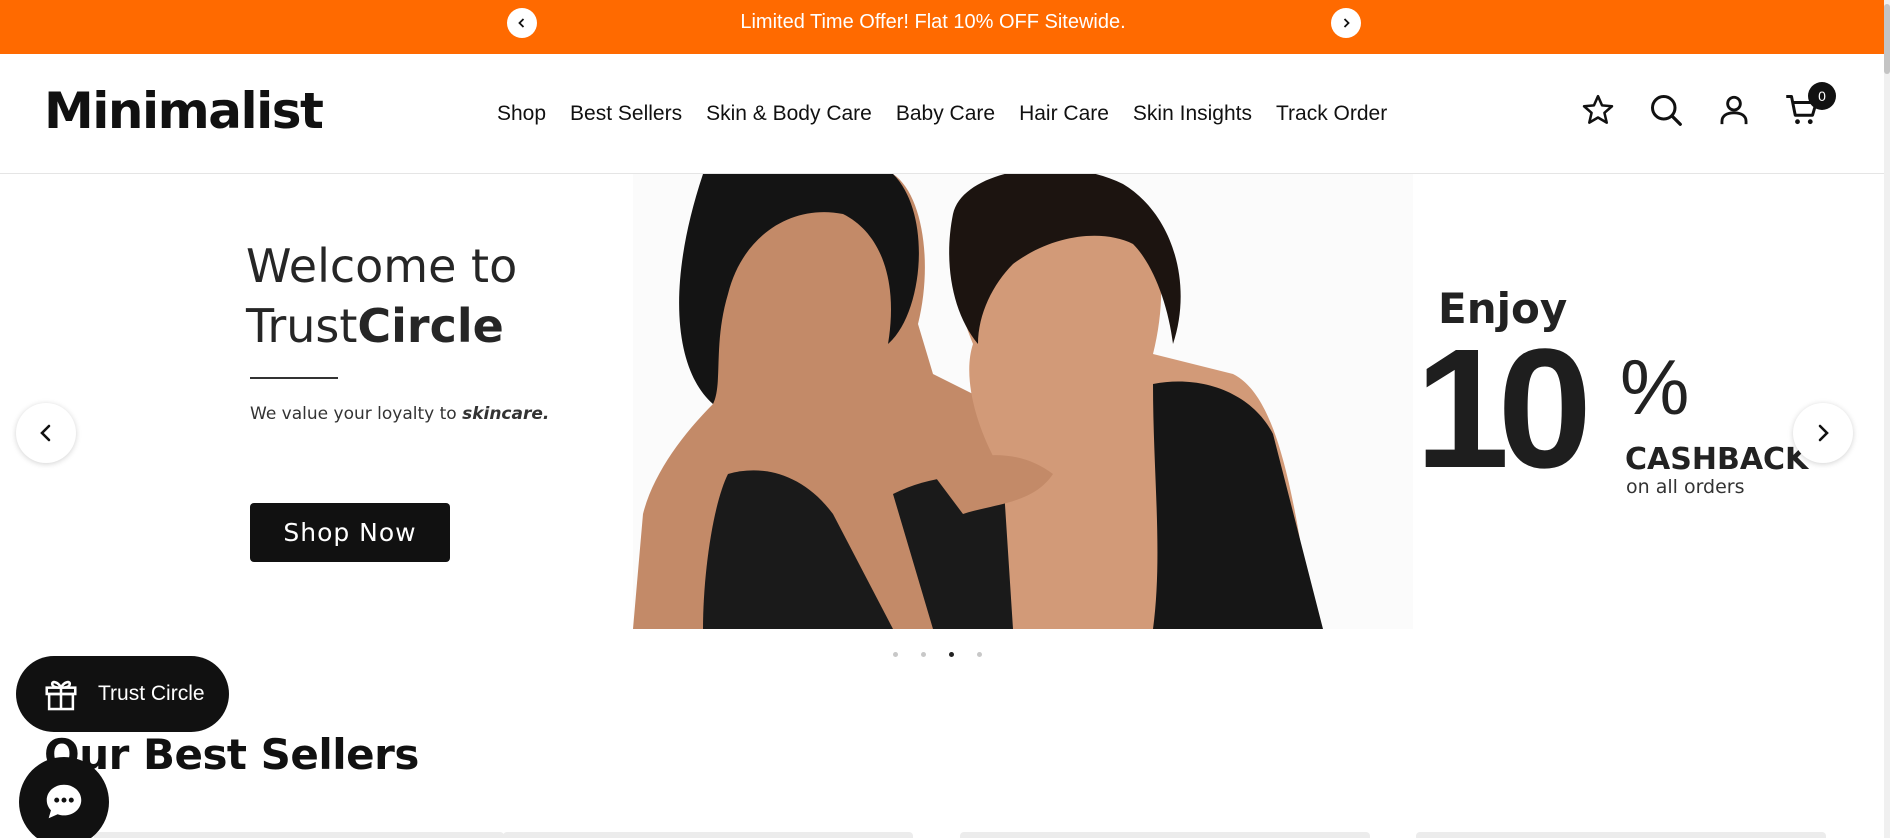 This screenshot has height=838, width=1890. What do you see at coordinates (789, 114) in the screenshot?
I see `nav-item-skin-body-care: Skin & Body Care` at bounding box center [789, 114].